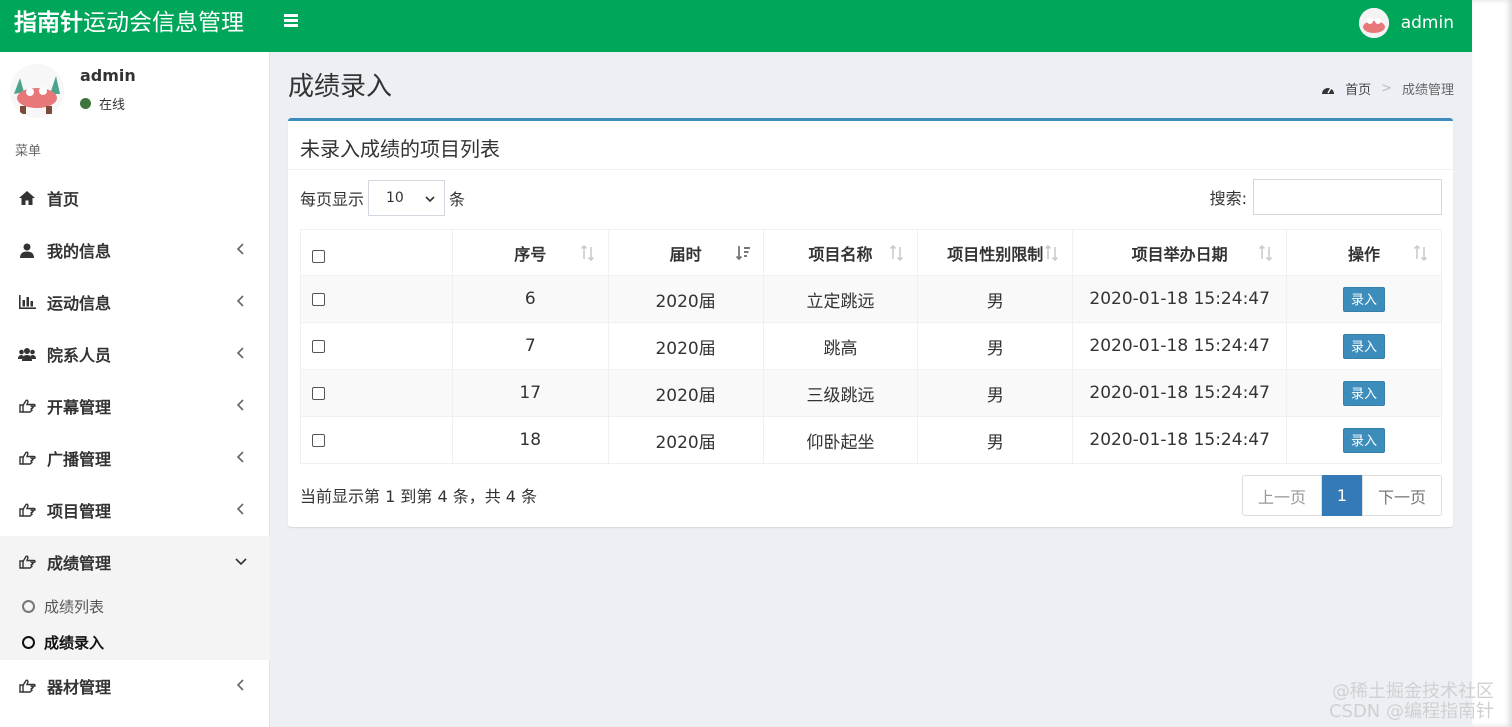 This screenshot has width=1512, height=727. What do you see at coordinates (1402, 495) in the screenshot?
I see `next-page-button: 下一页` at bounding box center [1402, 495].